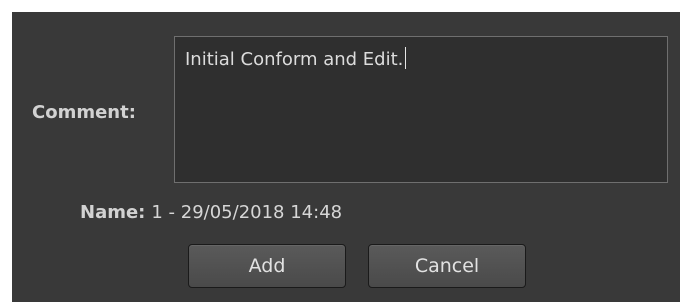 Image resolution: width=692 pixels, height=302 pixels. What do you see at coordinates (113, 212) in the screenshot?
I see `name-label: Name:` at bounding box center [113, 212].